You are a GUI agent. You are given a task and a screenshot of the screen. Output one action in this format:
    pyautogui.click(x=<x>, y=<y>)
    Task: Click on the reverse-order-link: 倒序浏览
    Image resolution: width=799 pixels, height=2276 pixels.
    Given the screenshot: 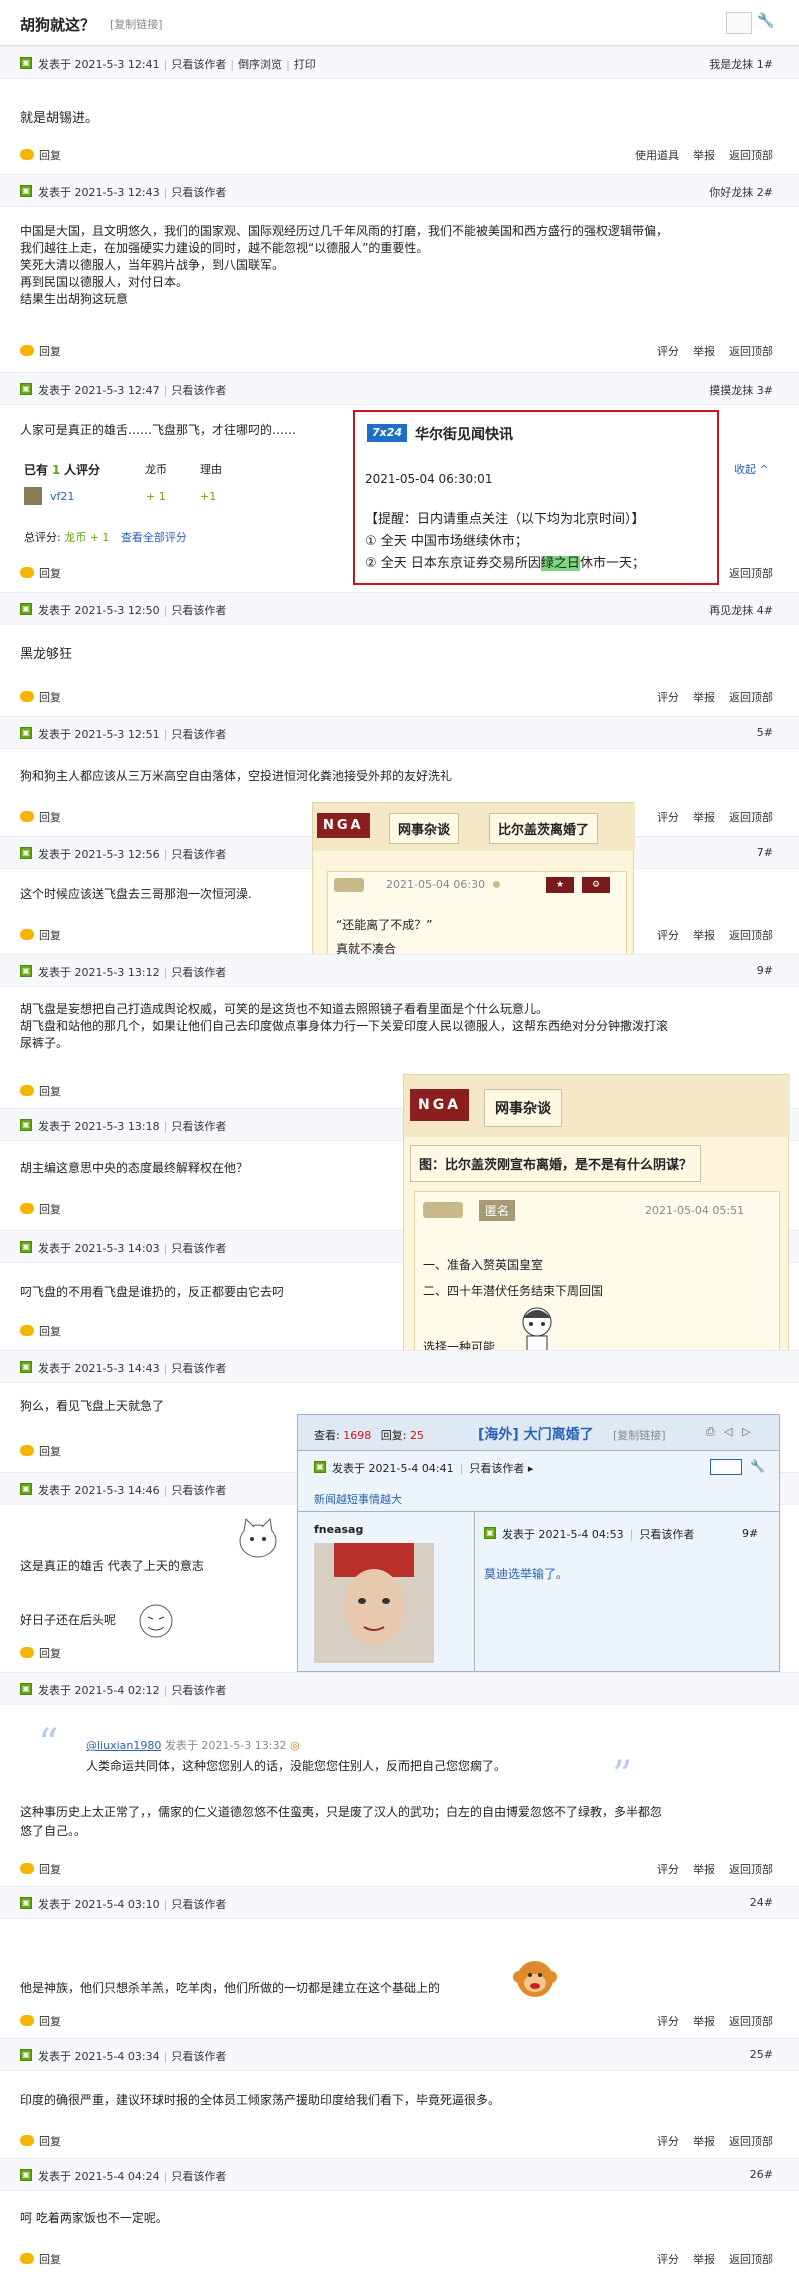 What is the action you would take?
    pyautogui.click(x=260, y=64)
    